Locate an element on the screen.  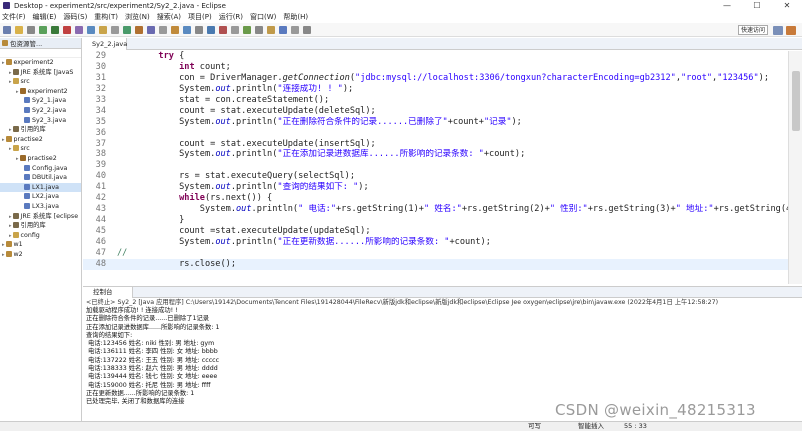
minimize-button: — is located at coordinates (727, 5).